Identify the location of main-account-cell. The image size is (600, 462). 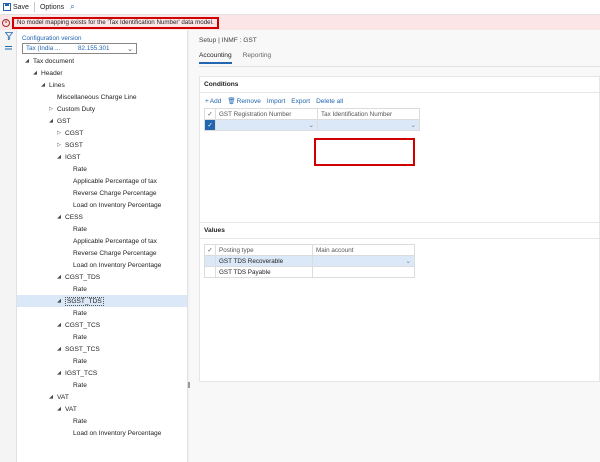
(363, 272).